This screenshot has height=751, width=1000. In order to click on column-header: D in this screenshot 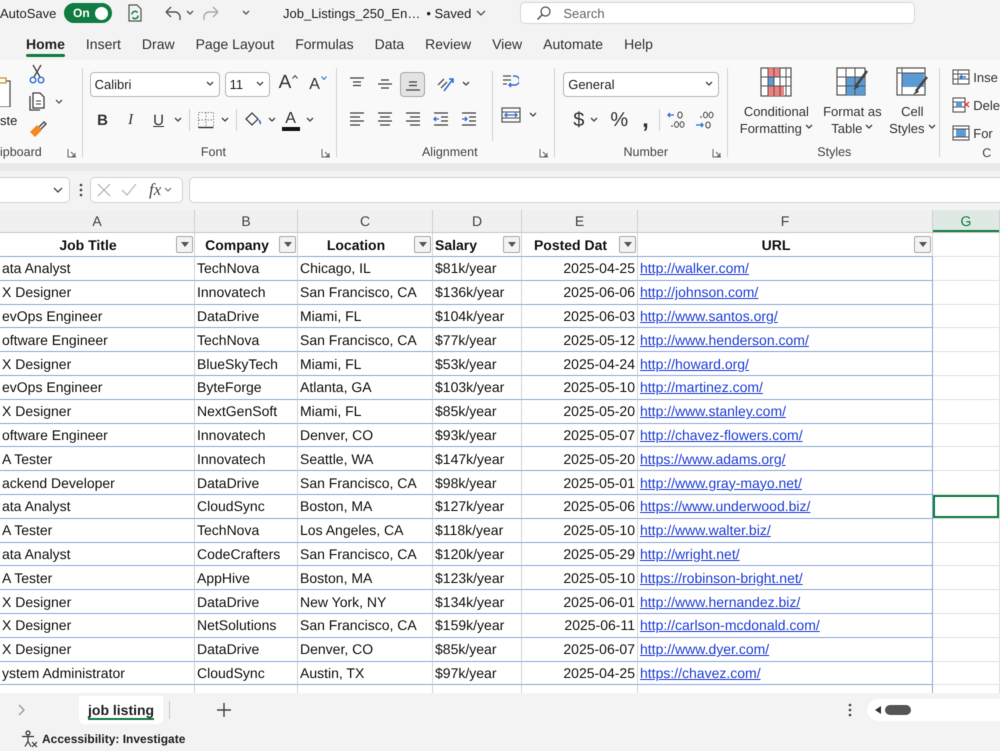, I will do `click(477, 221)`.